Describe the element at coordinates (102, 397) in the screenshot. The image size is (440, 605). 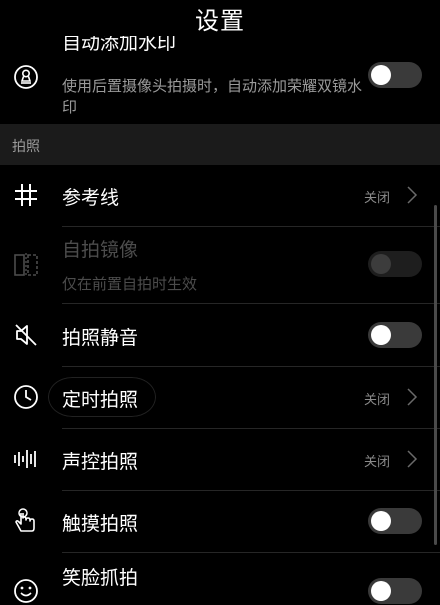
I see `highlight-circle` at that location.